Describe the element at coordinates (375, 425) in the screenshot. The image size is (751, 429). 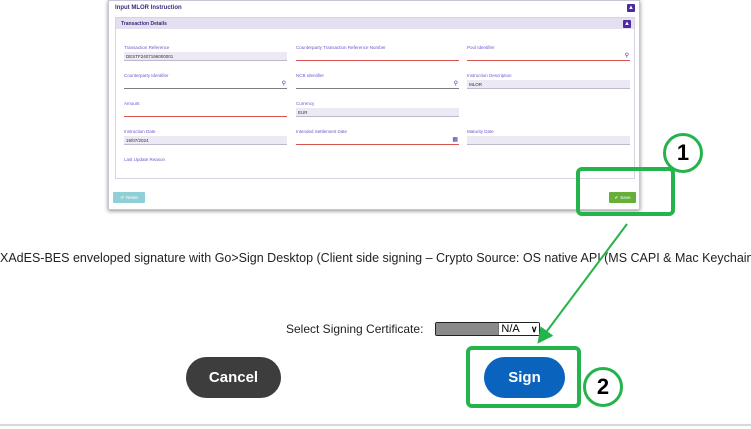
I see `divider` at that location.